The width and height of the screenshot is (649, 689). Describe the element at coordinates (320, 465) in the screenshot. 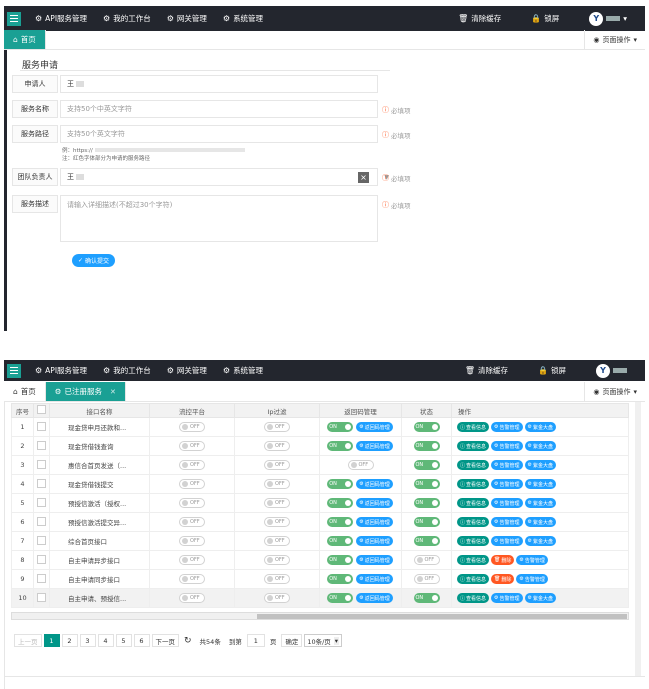

I see `table-row: 3 惠信合首页发送（... OFF OFF OFF ON ⓘ 查看信息 ⚙ 告警管理 ⚙ 紫金大盘` at that location.